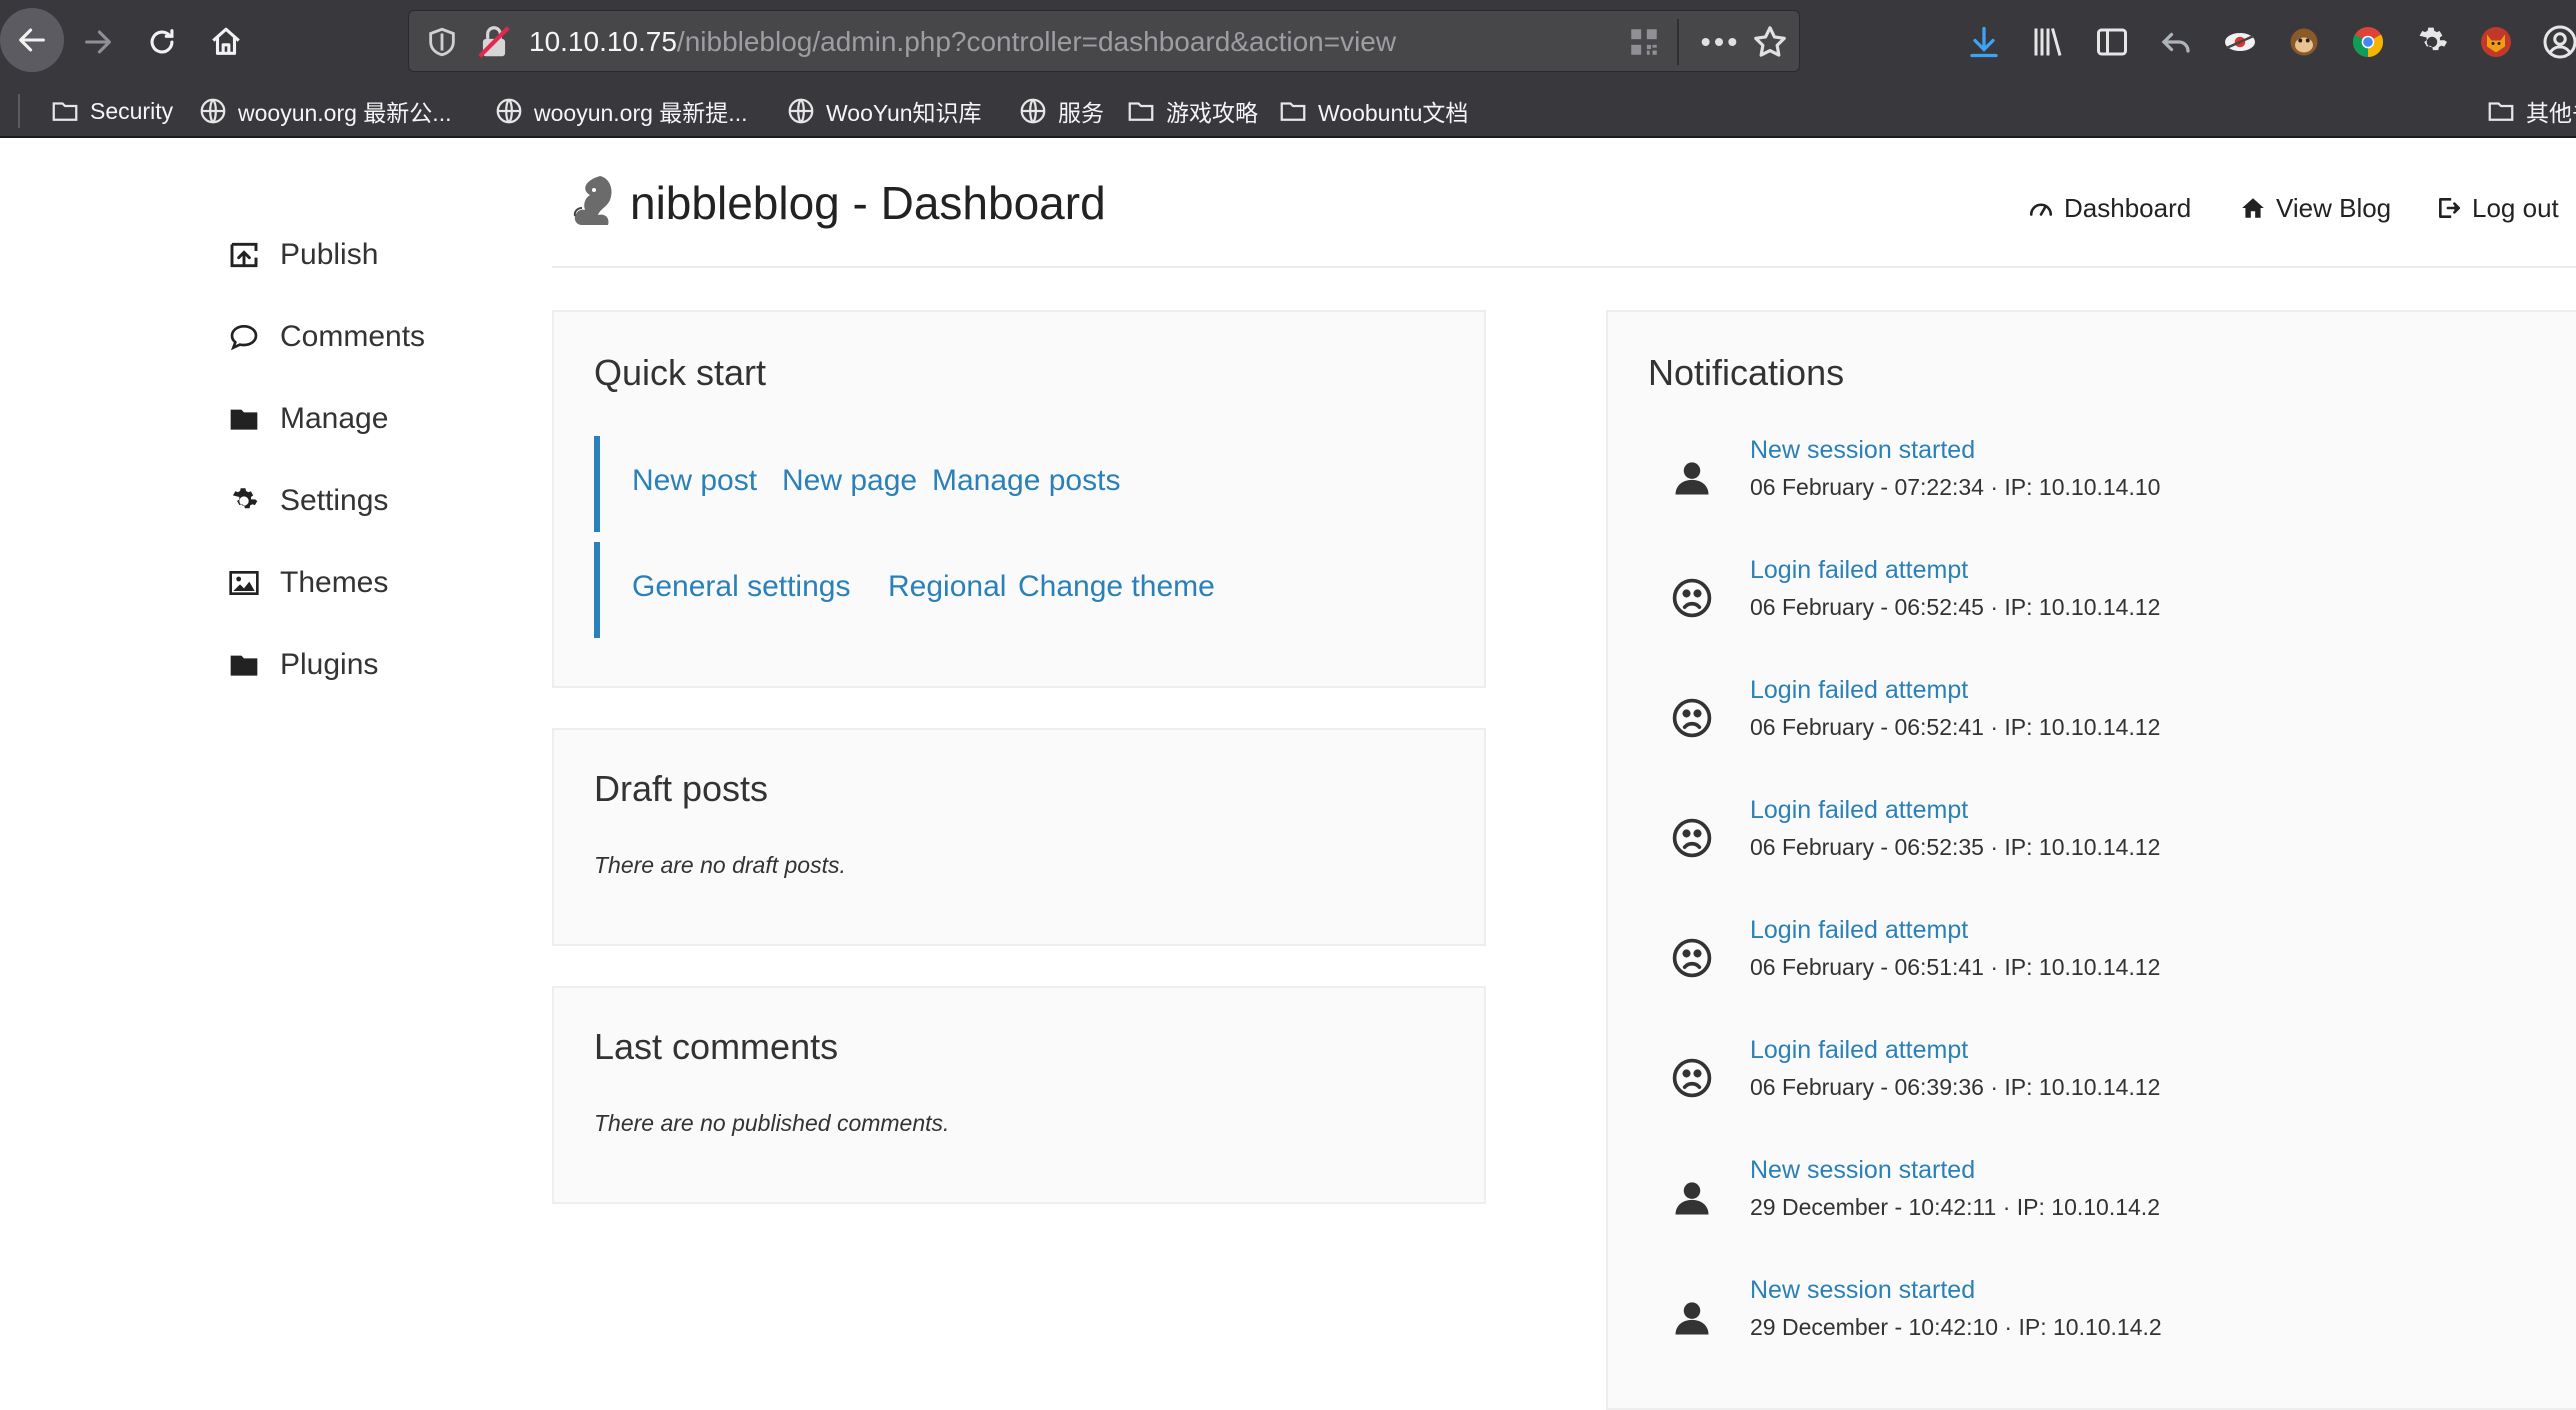 This screenshot has height=1410, width=2576. Describe the element at coordinates (358, 419) in the screenshot. I see `sidebar-item-manage: Manage` at that location.